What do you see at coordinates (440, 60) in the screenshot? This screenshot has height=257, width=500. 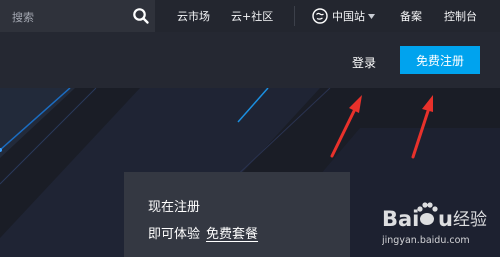 I see `register-button: 免费注册` at bounding box center [440, 60].